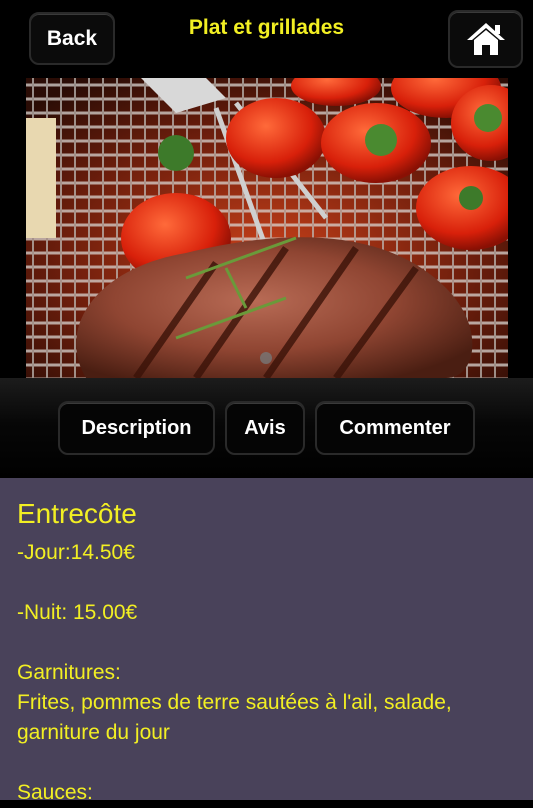 Image resolution: width=533 pixels, height=808 pixels. I want to click on tab-commenter: Commenter, so click(395, 428).